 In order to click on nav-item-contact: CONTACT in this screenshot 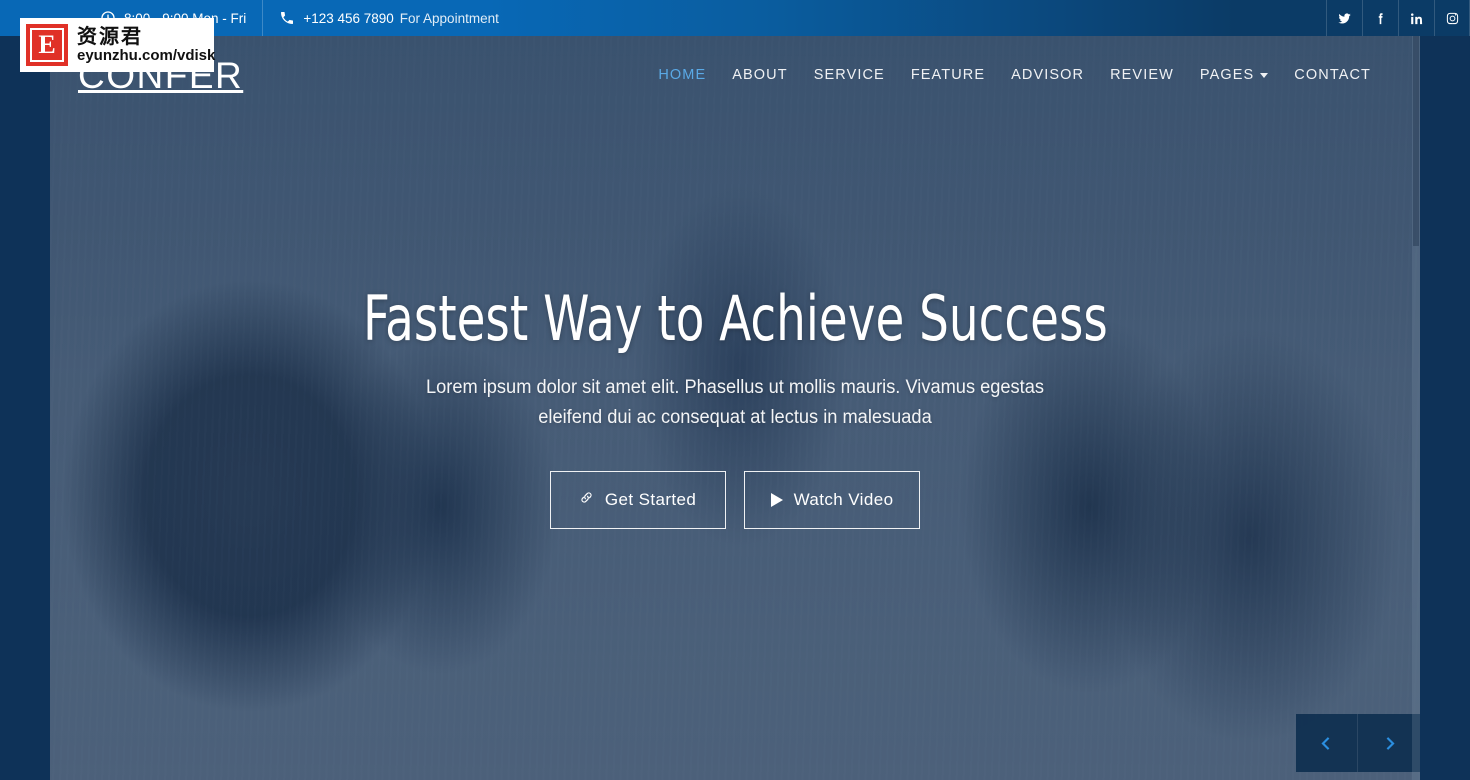, I will do `click(1332, 75)`.